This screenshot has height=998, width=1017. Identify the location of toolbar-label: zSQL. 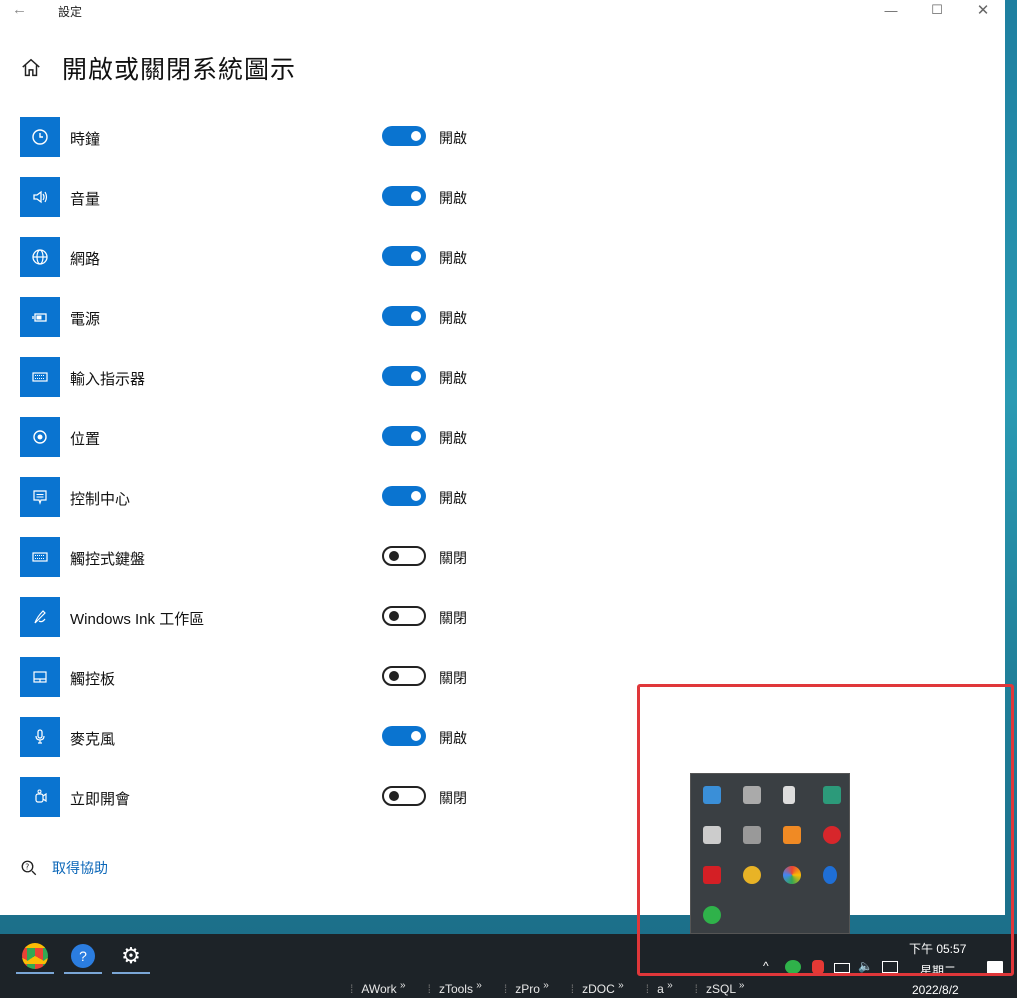
(721, 989).